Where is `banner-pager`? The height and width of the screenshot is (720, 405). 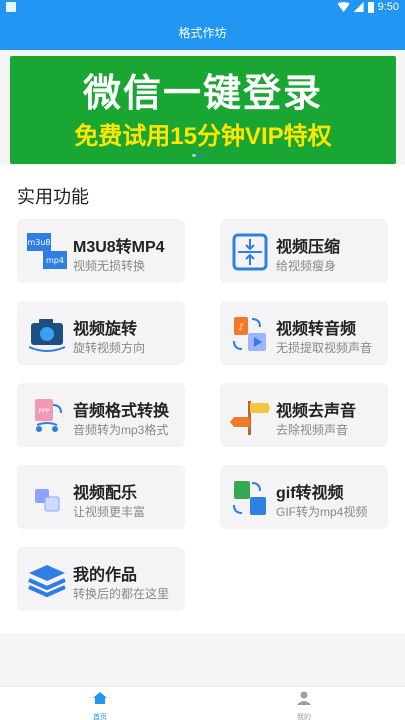
banner-pager is located at coordinates (197, 155).